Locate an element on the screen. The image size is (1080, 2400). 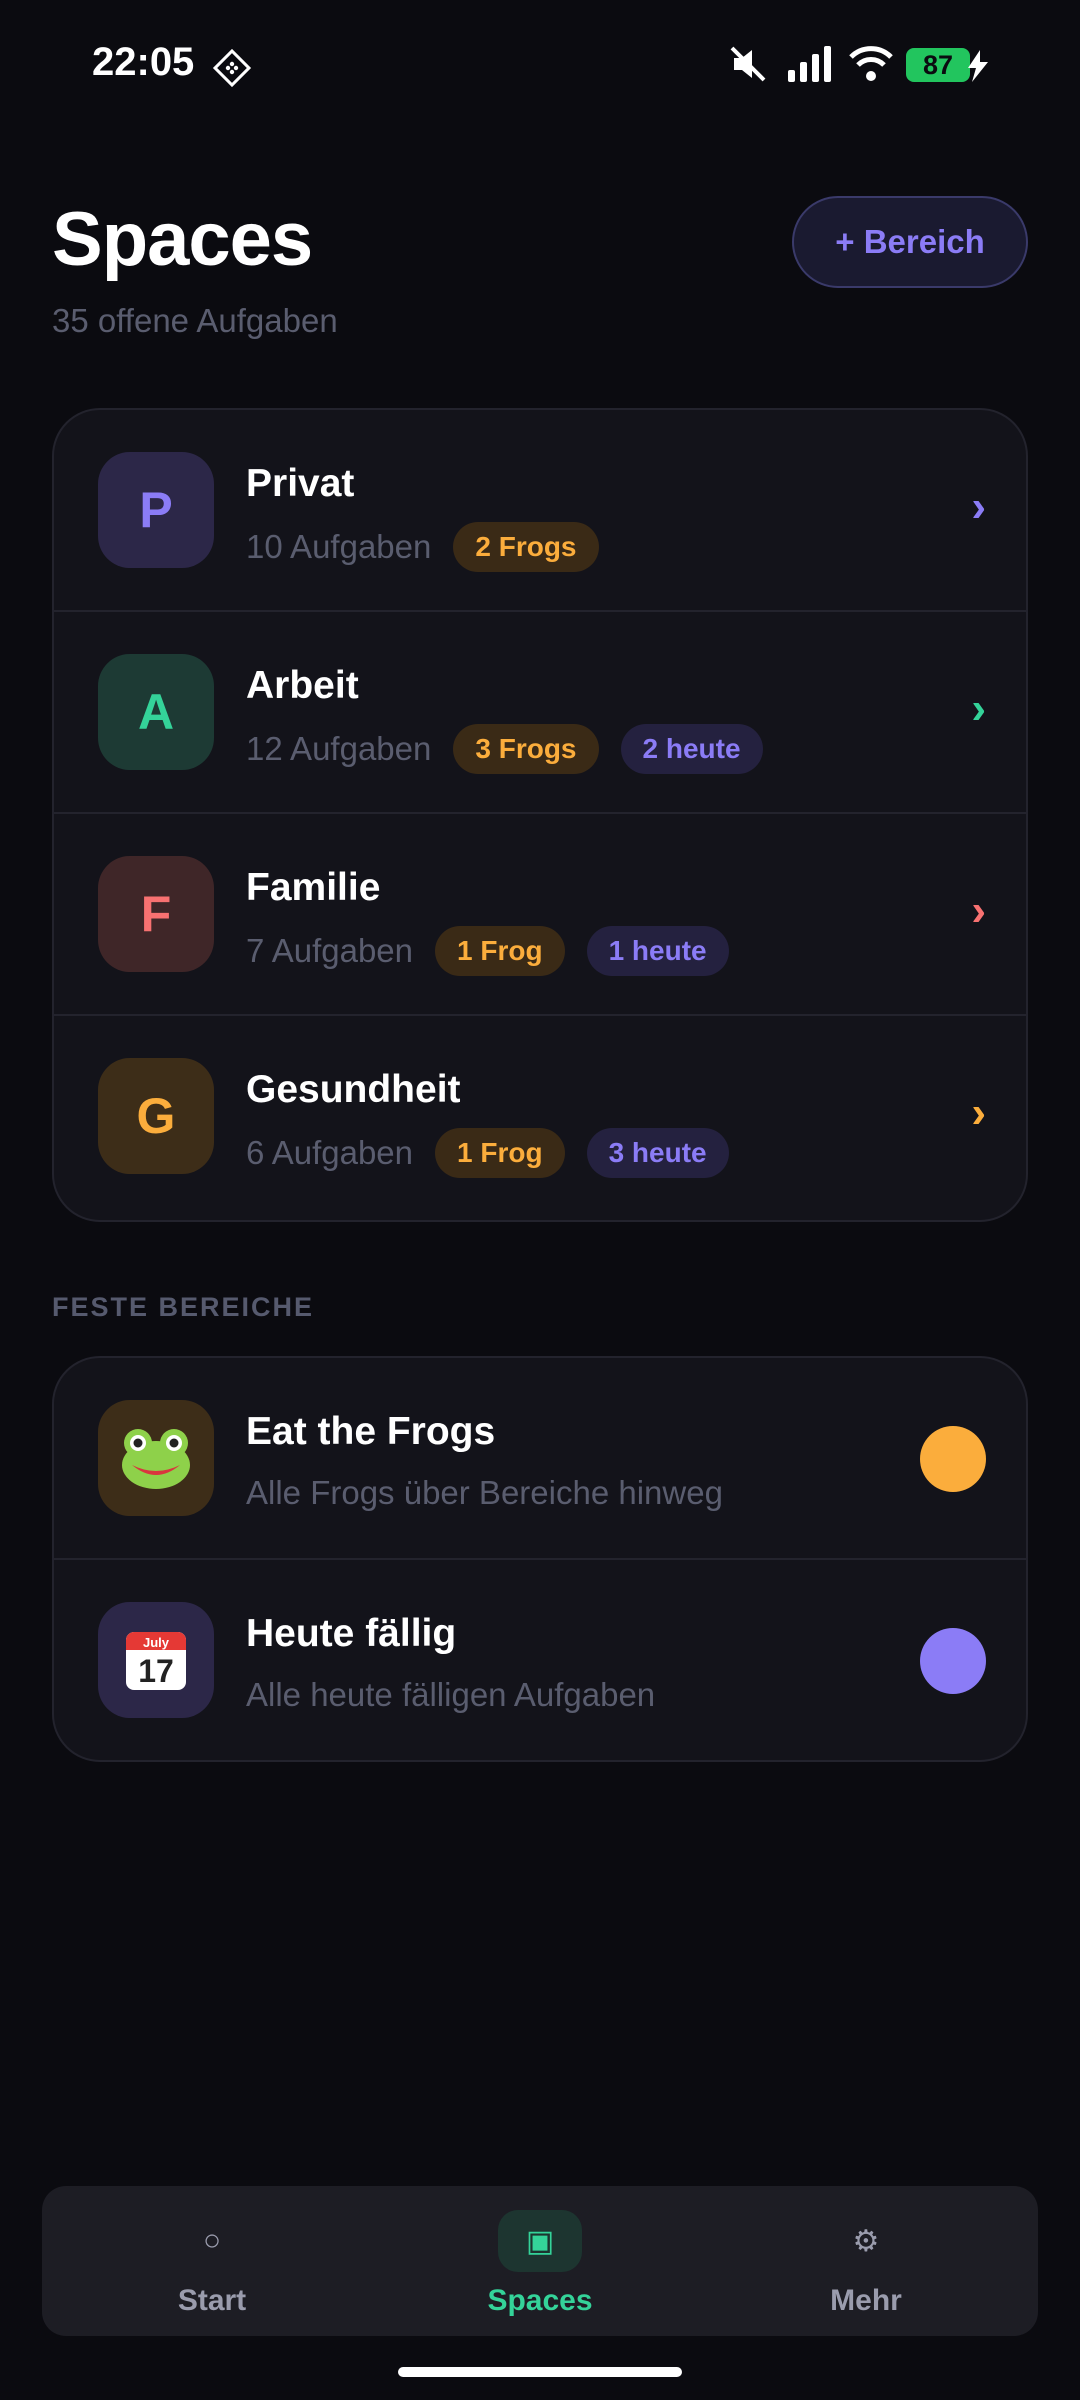
space-meta: 7 Aufgaben 1 Frog 1 heute is located at coordinates (487, 951).